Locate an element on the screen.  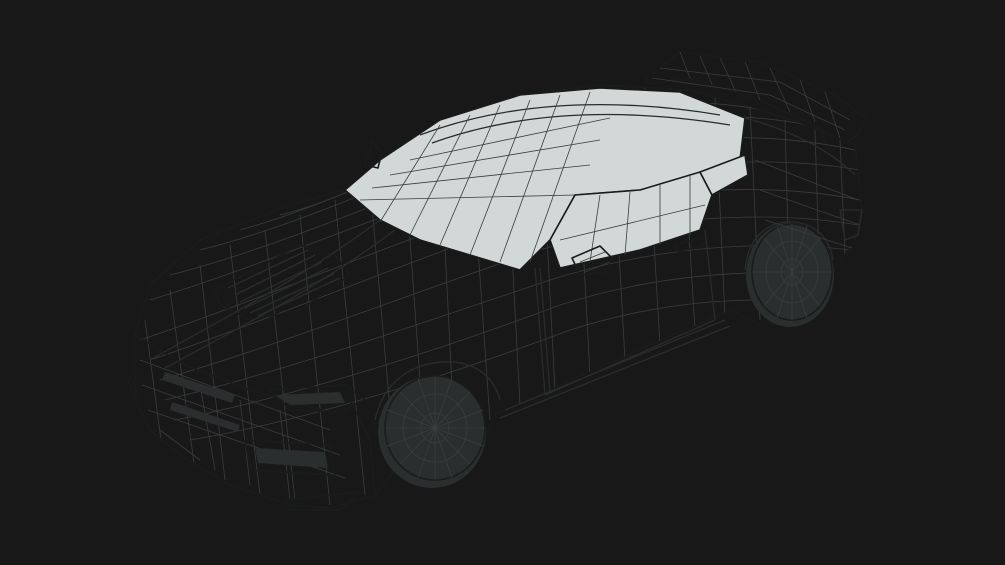
door-panel is located at coordinates (615, 324).